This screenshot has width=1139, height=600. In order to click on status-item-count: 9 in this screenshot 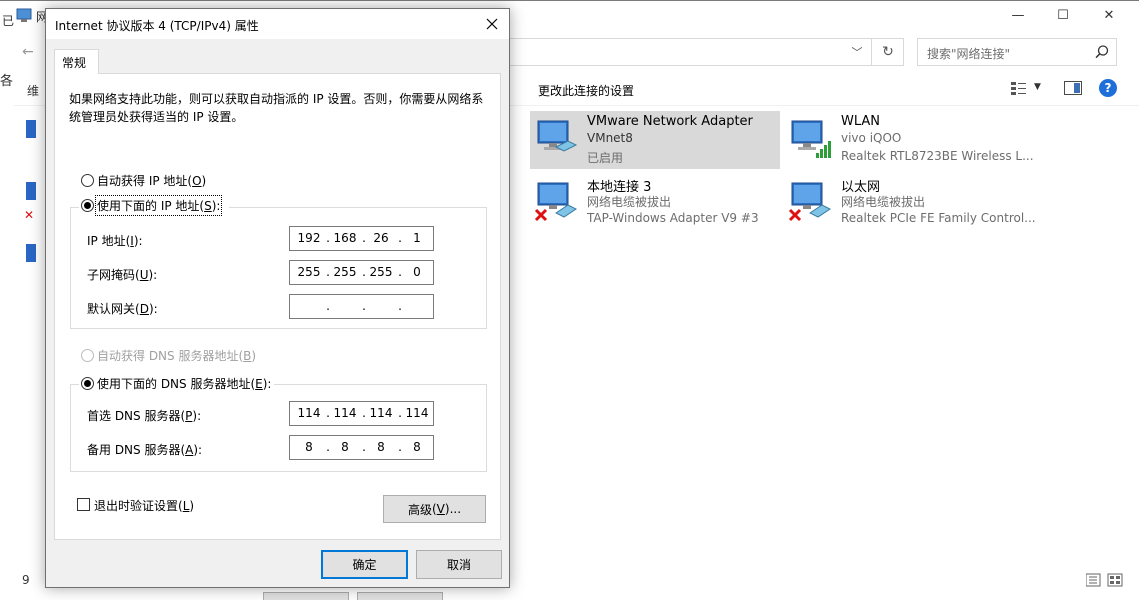, I will do `click(26, 580)`.